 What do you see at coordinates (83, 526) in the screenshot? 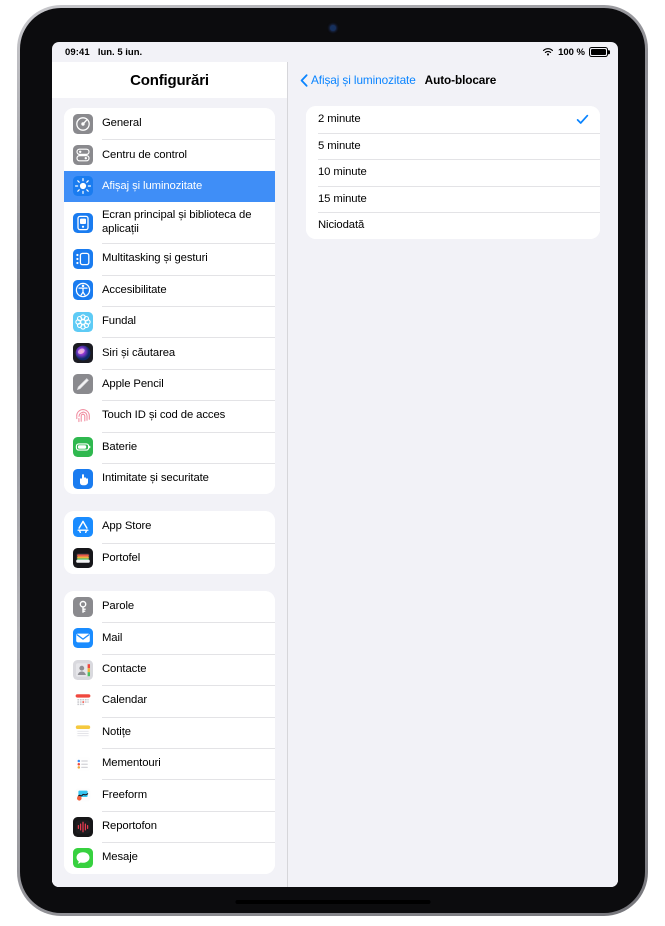
I see `app-store-icon` at bounding box center [83, 526].